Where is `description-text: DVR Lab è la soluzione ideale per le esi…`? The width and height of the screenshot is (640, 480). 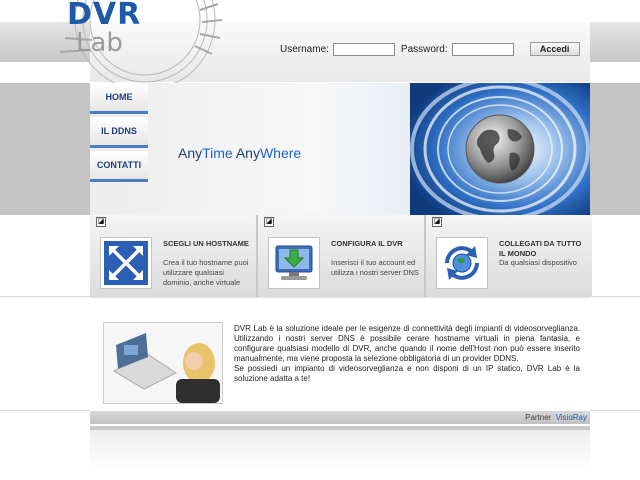 description-text: DVR Lab è la soluzione ideale per le esi… is located at coordinates (407, 354).